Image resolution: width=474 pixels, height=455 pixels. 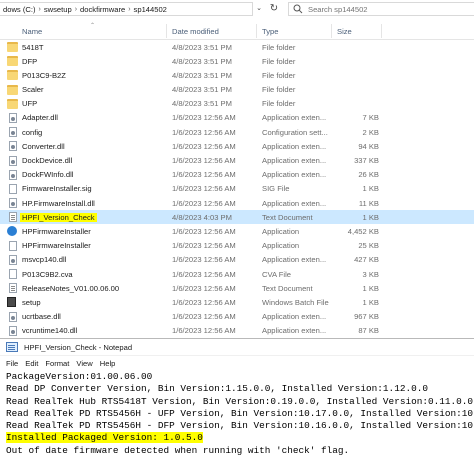 I want to click on file-type: Text Document, so click(x=287, y=217).